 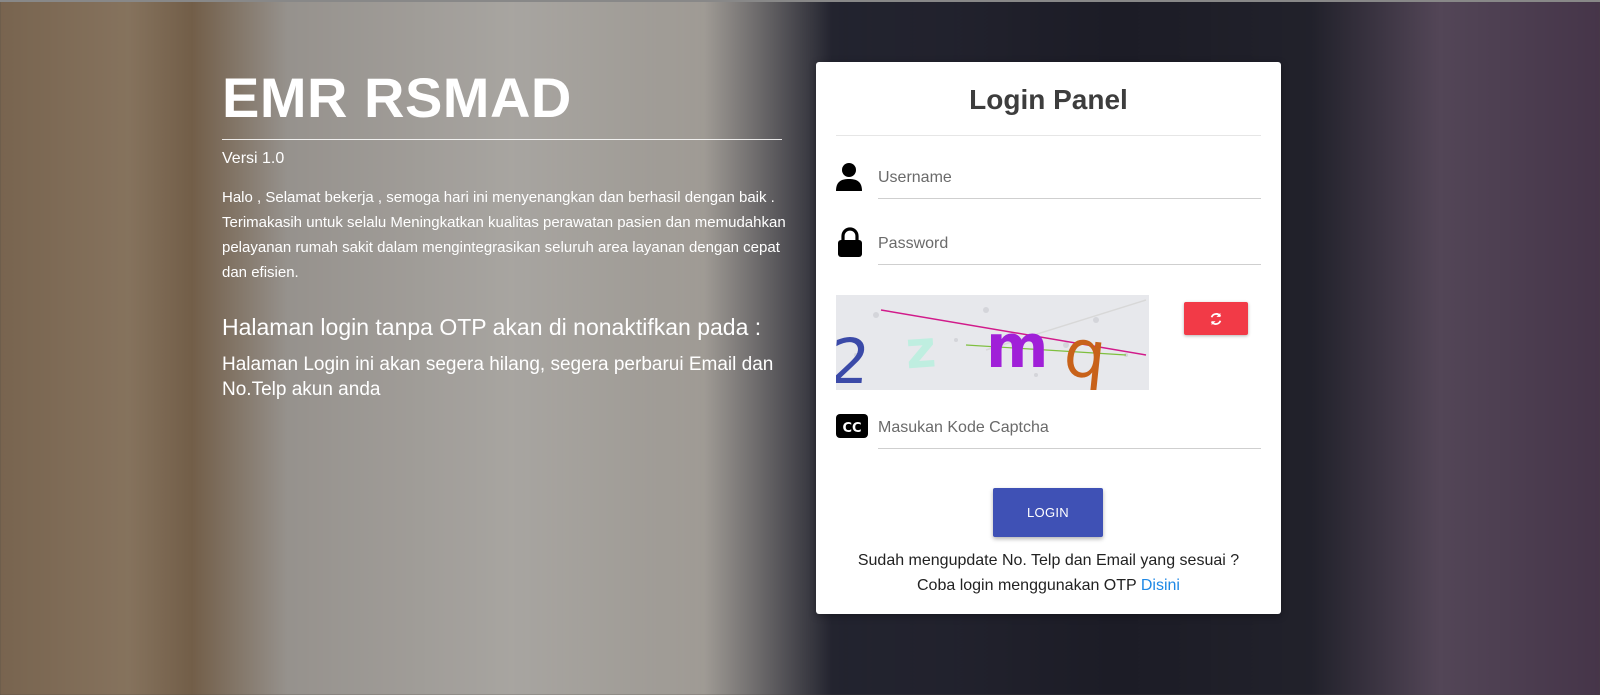 What do you see at coordinates (1048, 135) in the screenshot?
I see `login-panel-divider` at bounding box center [1048, 135].